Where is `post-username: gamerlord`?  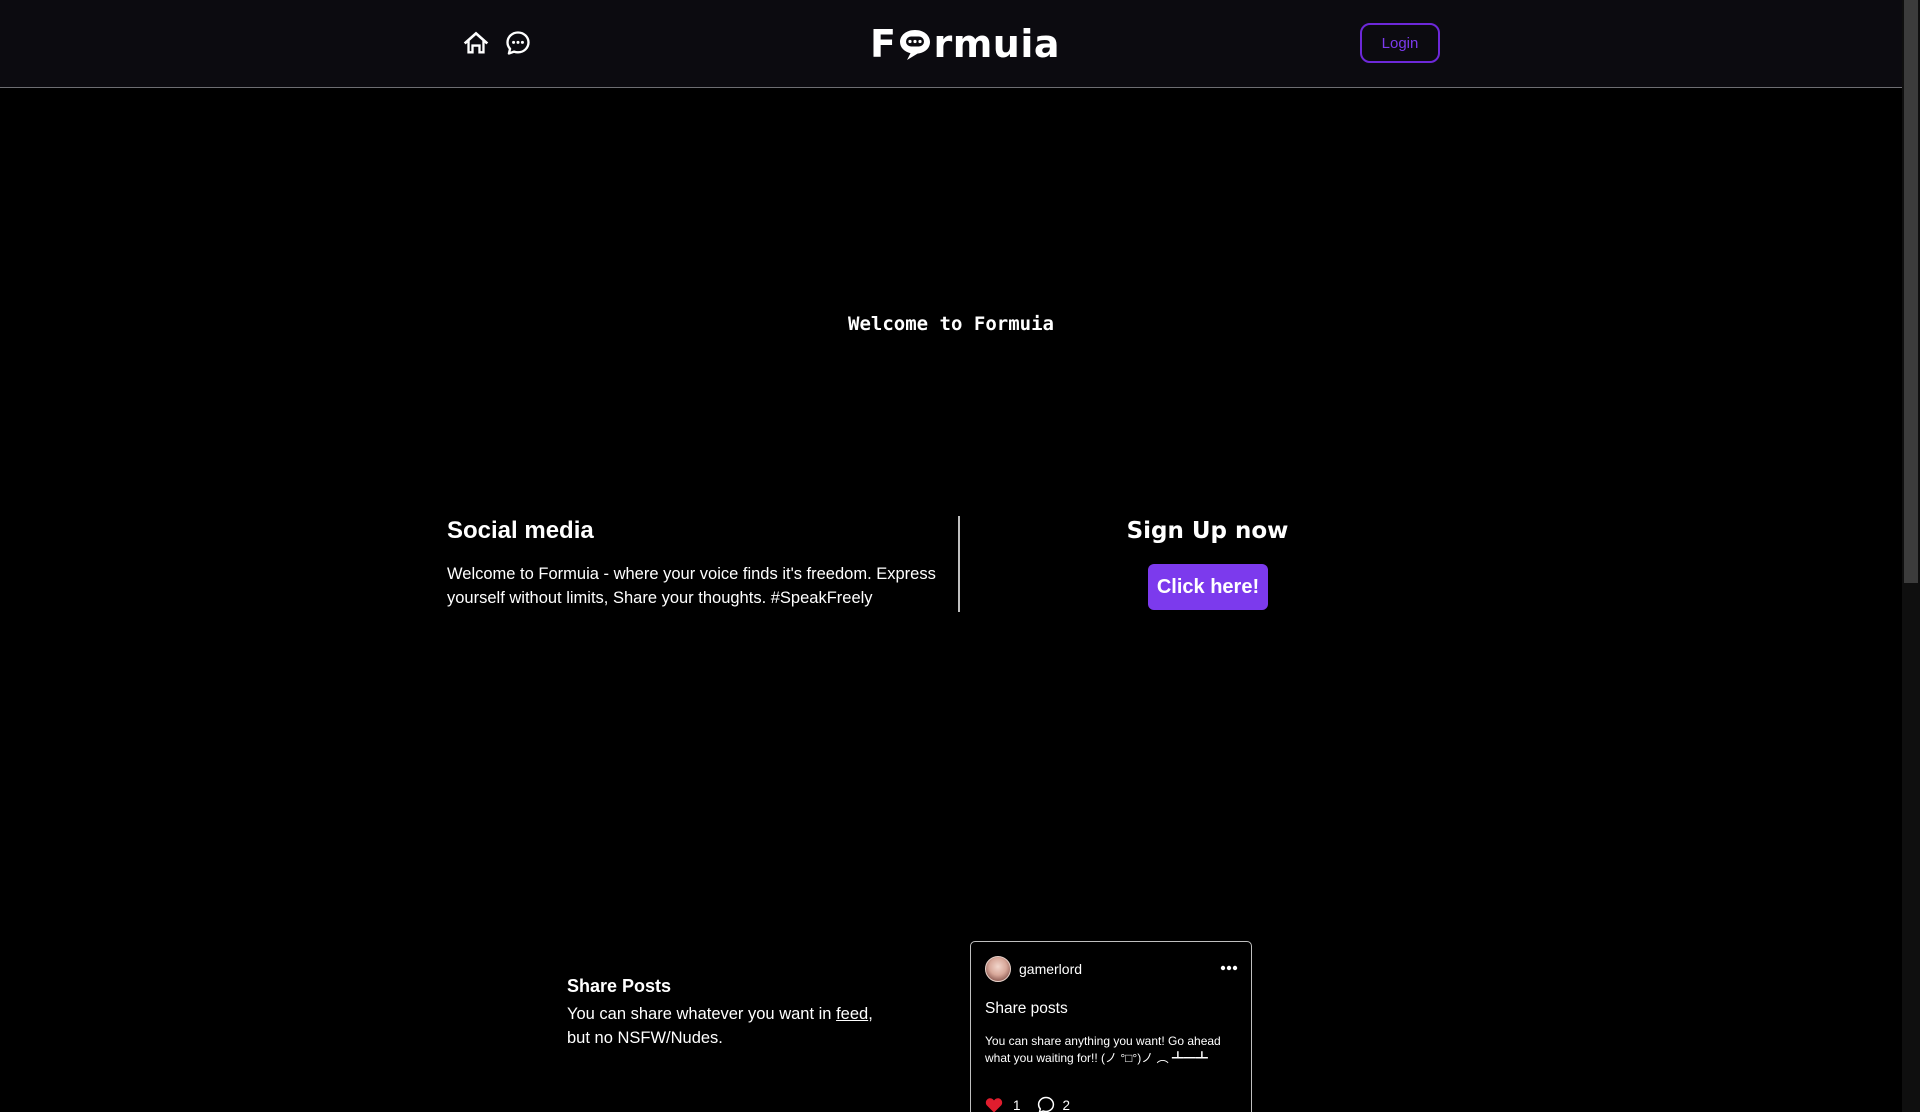 post-username: gamerlord is located at coordinates (1050, 969).